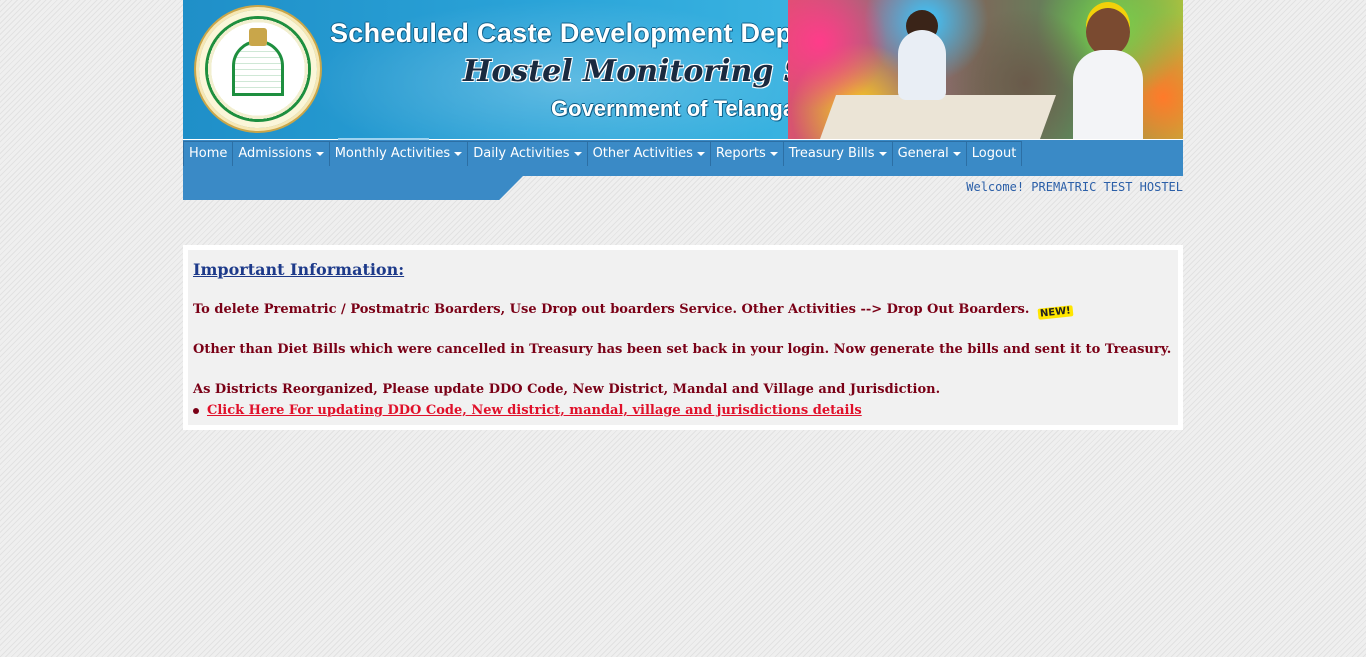 This screenshot has height=657, width=1366. I want to click on nav-item-monthly-activities: Monthly Activities, so click(399, 154).